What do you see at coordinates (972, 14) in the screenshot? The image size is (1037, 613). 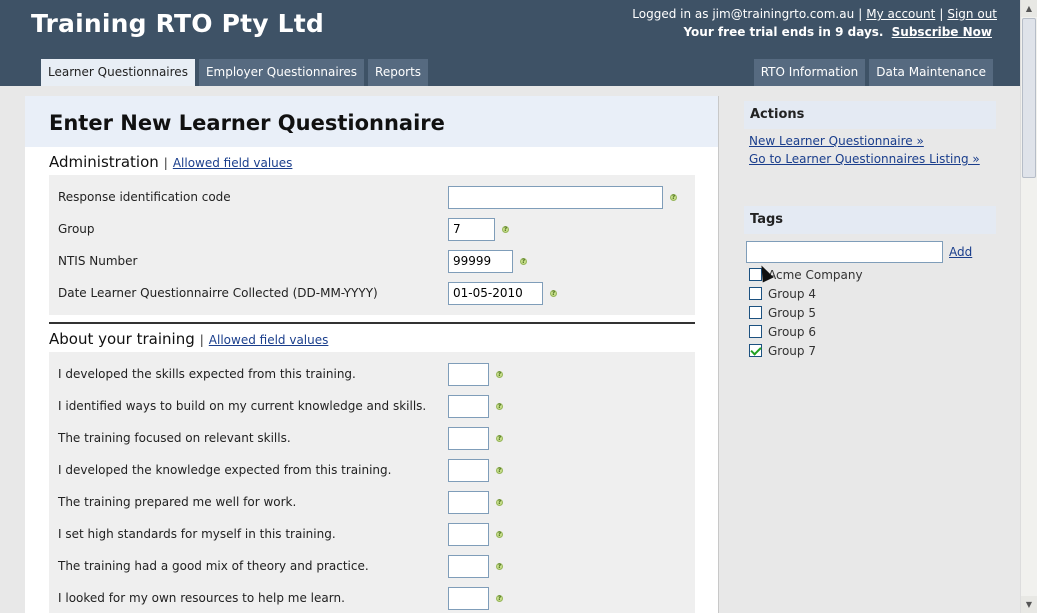 I see `sign-out-link: Sign out` at bounding box center [972, 14].